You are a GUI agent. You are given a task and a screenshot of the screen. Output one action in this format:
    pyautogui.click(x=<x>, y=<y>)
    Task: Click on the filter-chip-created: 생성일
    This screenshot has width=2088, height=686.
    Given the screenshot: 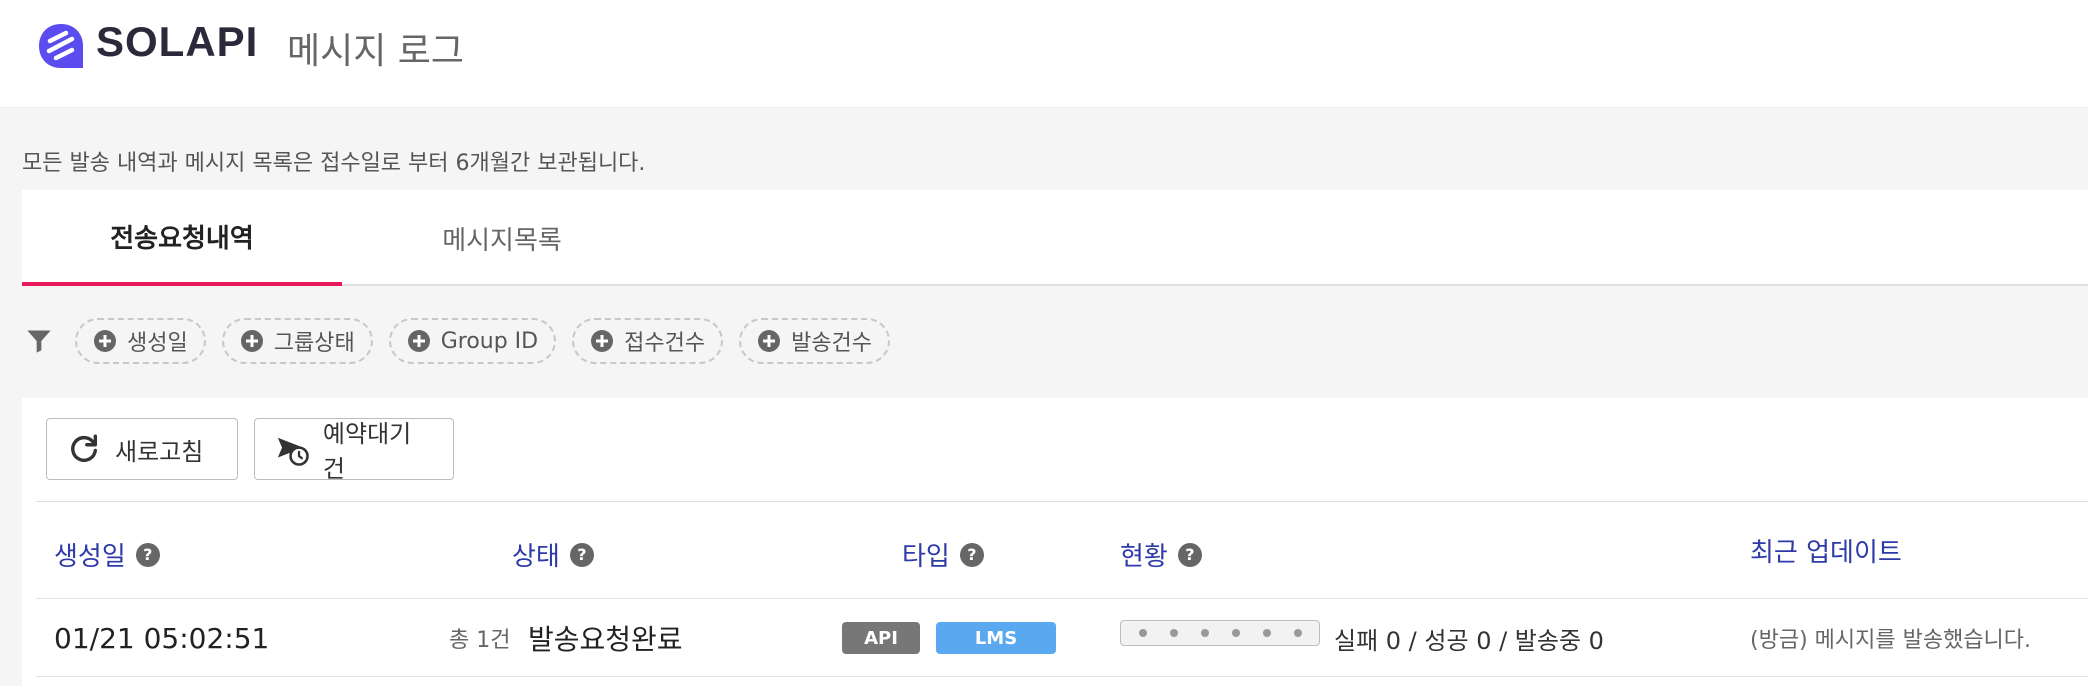 What is the action you would take?
    pyautogui.click(x=140, y=341)
    